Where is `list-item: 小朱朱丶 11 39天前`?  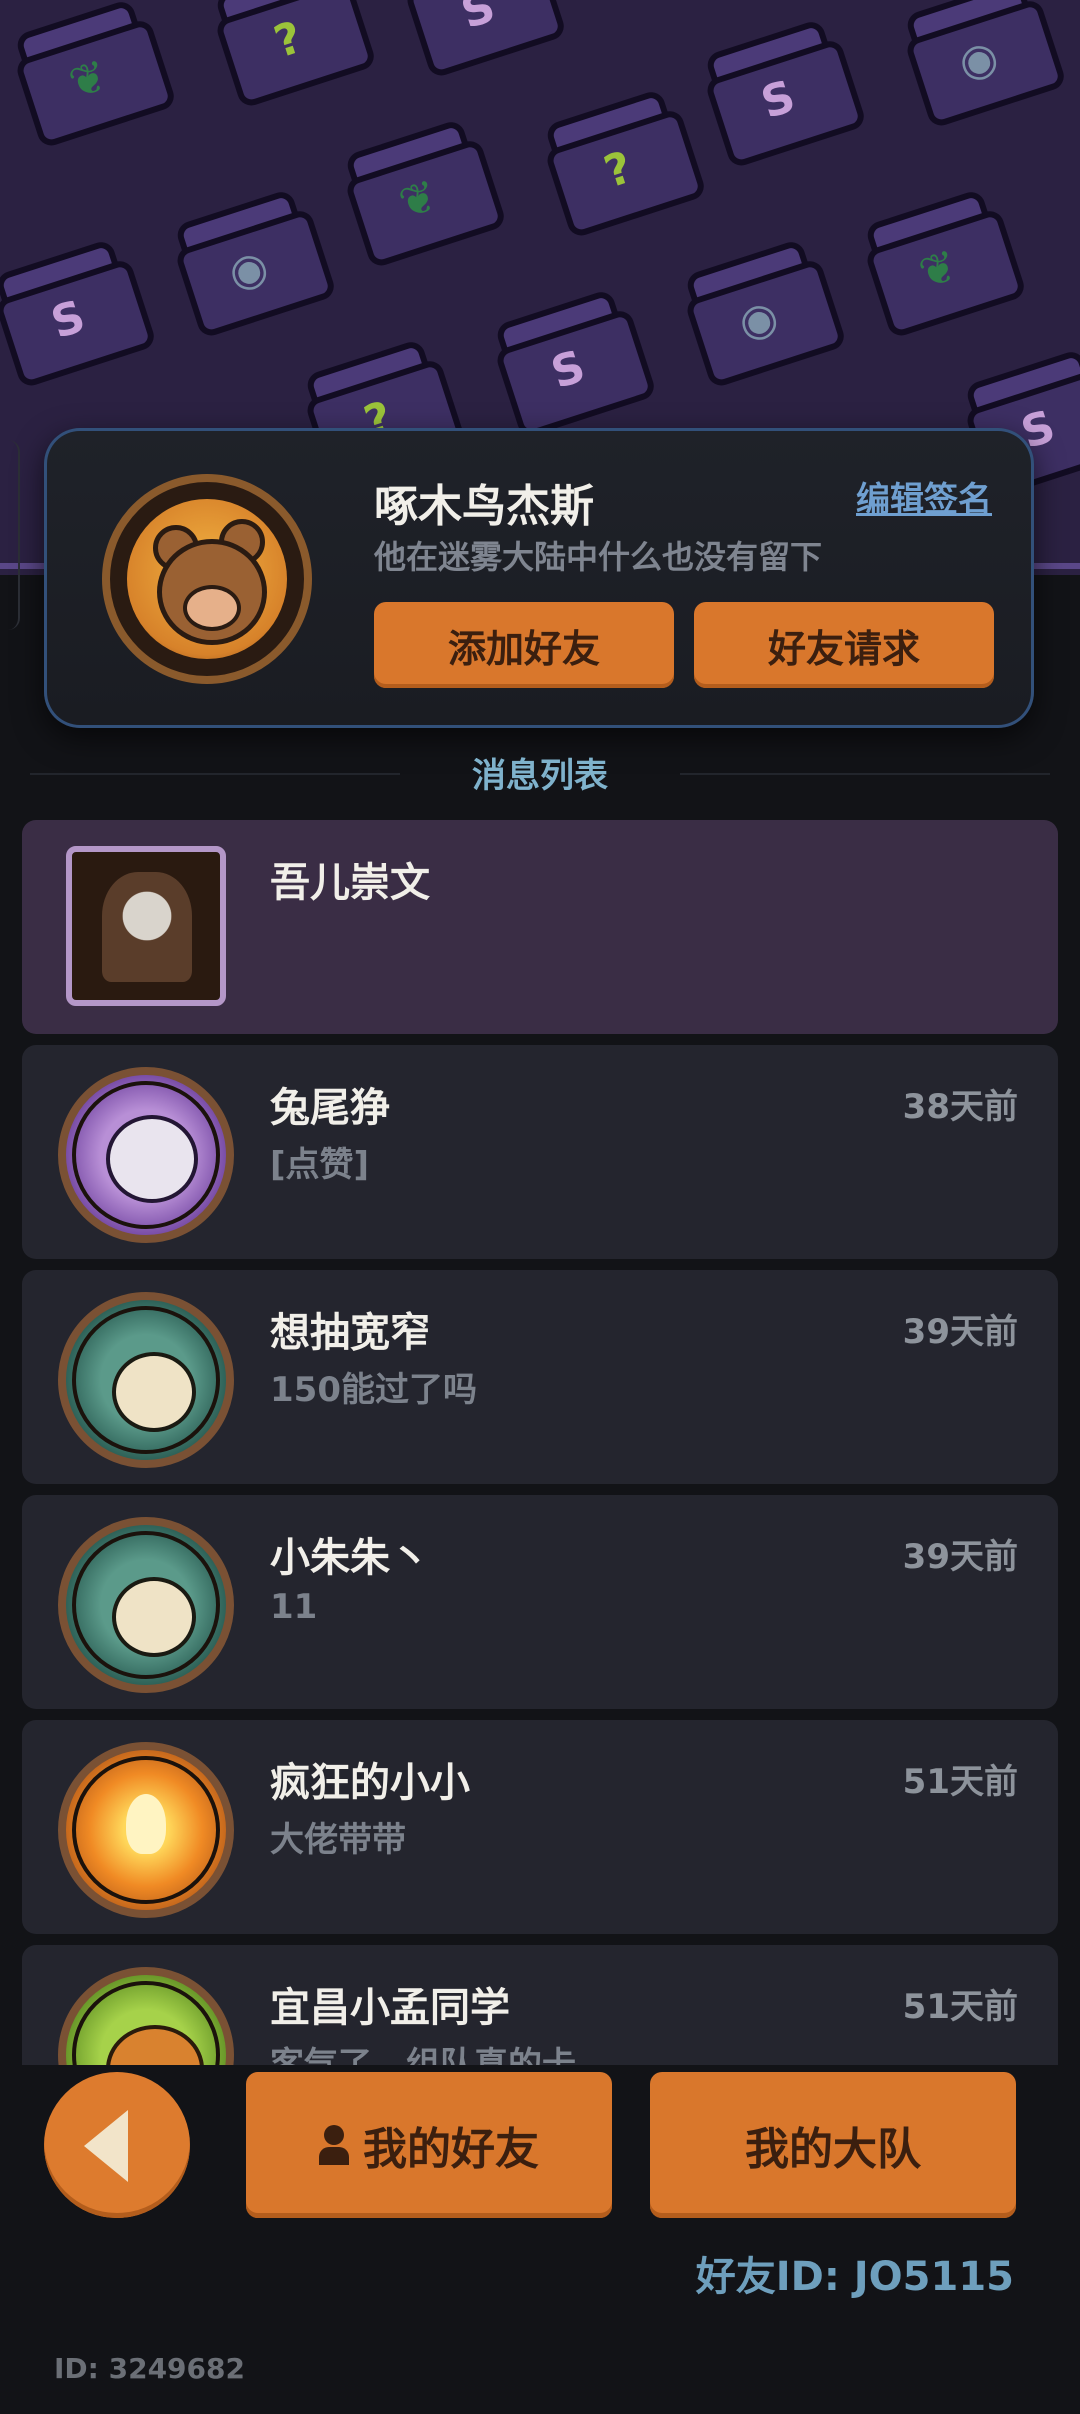
list-item: 小朱朱丶 11 39天前 is located at coordinates (540, 1602).